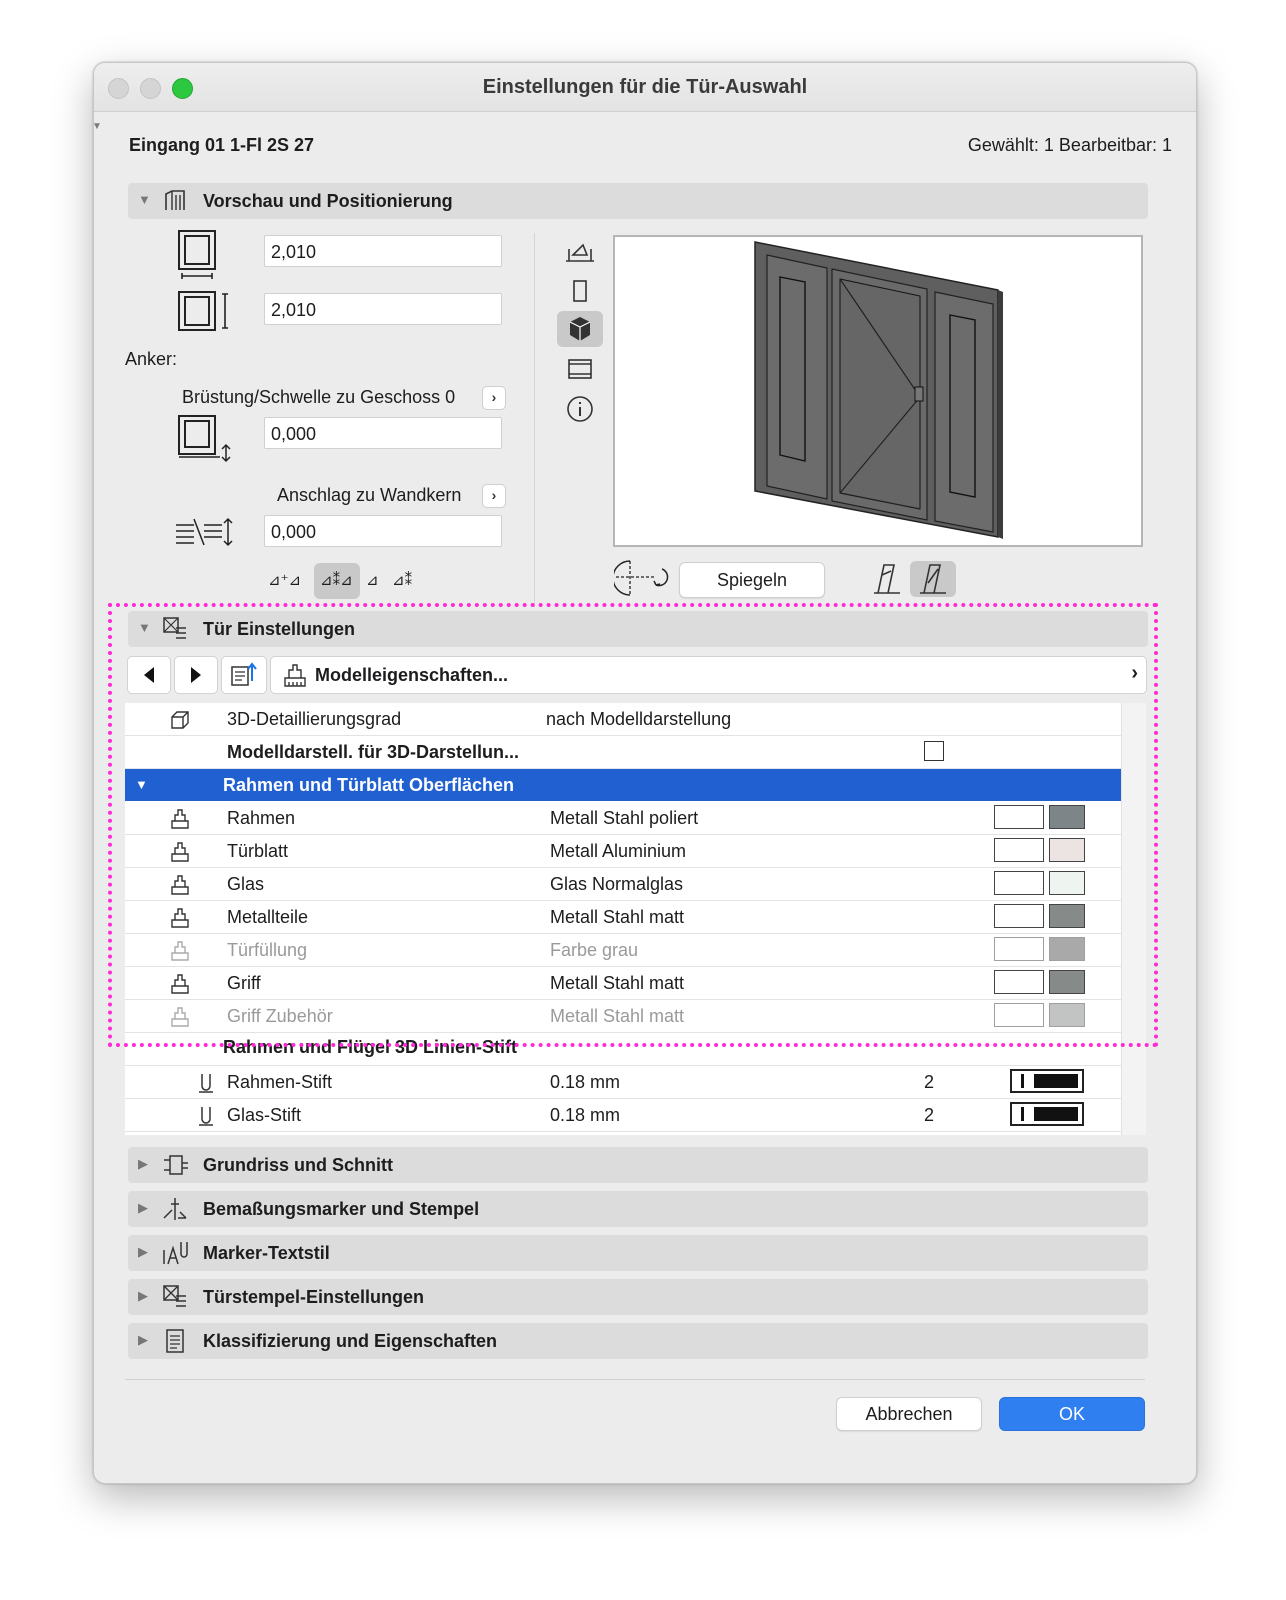  What do you see at coordinates (638, 719) in the screenshot?
I see `row-value: nach Modelldarstellung` at bounding box center [638, 719].